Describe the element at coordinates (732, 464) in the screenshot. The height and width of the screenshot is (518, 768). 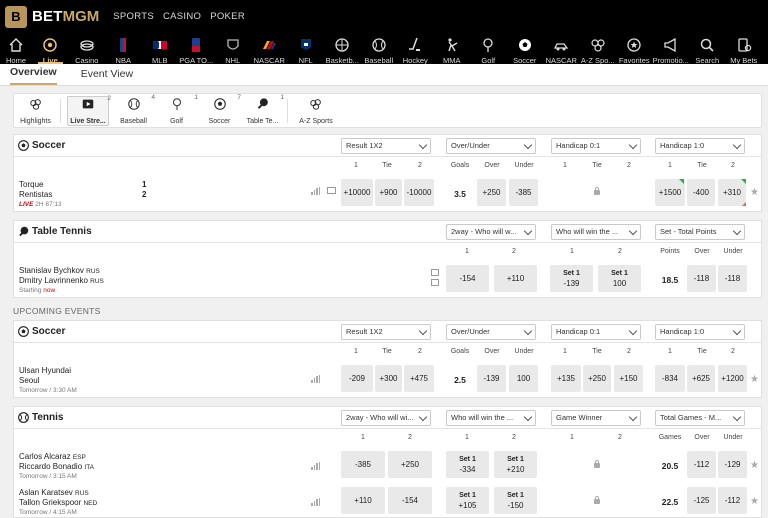
I see `odds-button: -129` at that location.